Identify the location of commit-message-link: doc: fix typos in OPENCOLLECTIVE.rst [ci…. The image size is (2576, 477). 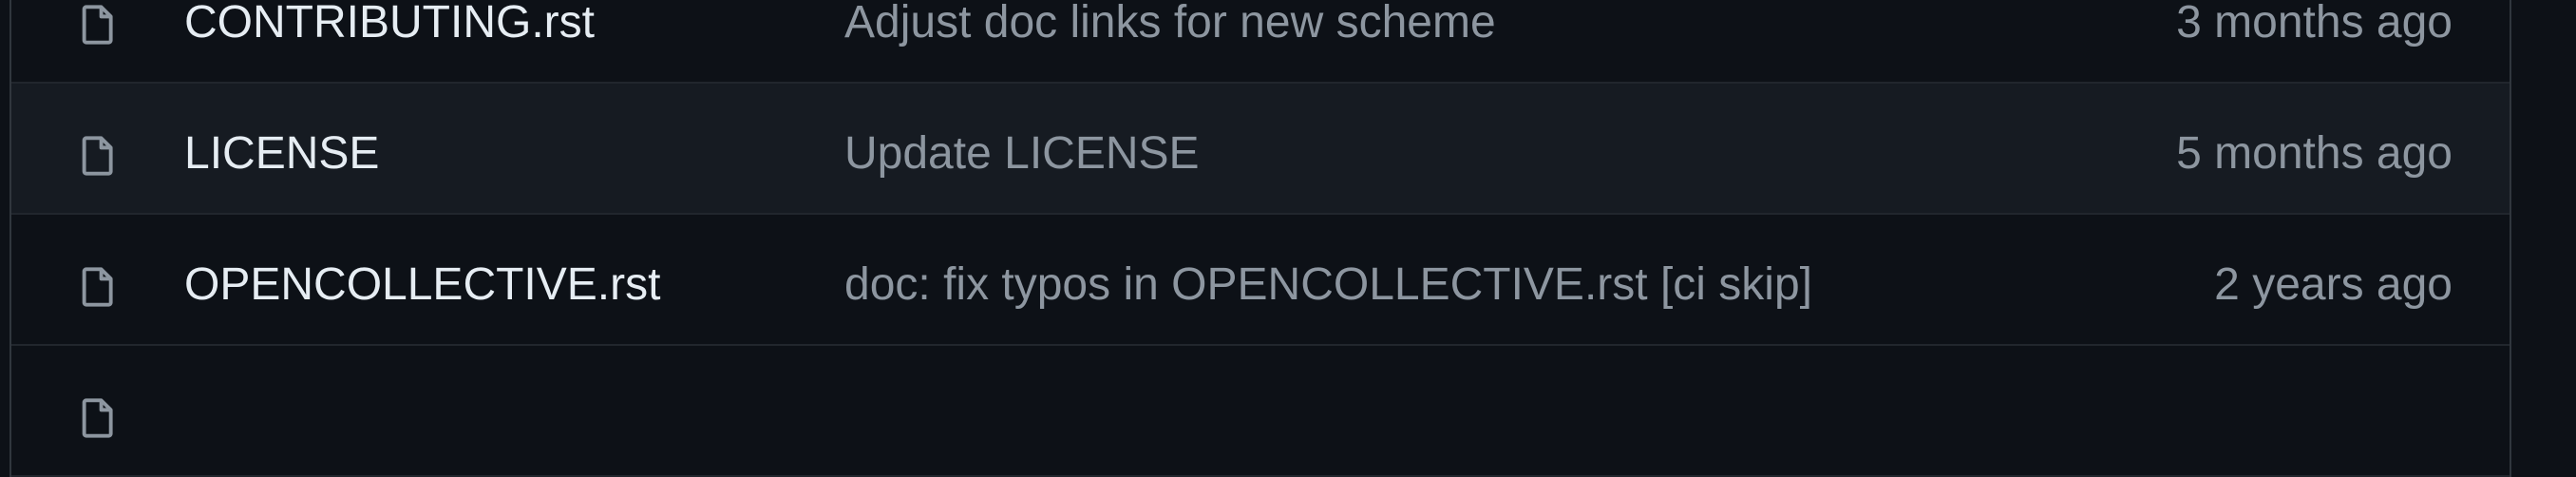
(1328, 285).